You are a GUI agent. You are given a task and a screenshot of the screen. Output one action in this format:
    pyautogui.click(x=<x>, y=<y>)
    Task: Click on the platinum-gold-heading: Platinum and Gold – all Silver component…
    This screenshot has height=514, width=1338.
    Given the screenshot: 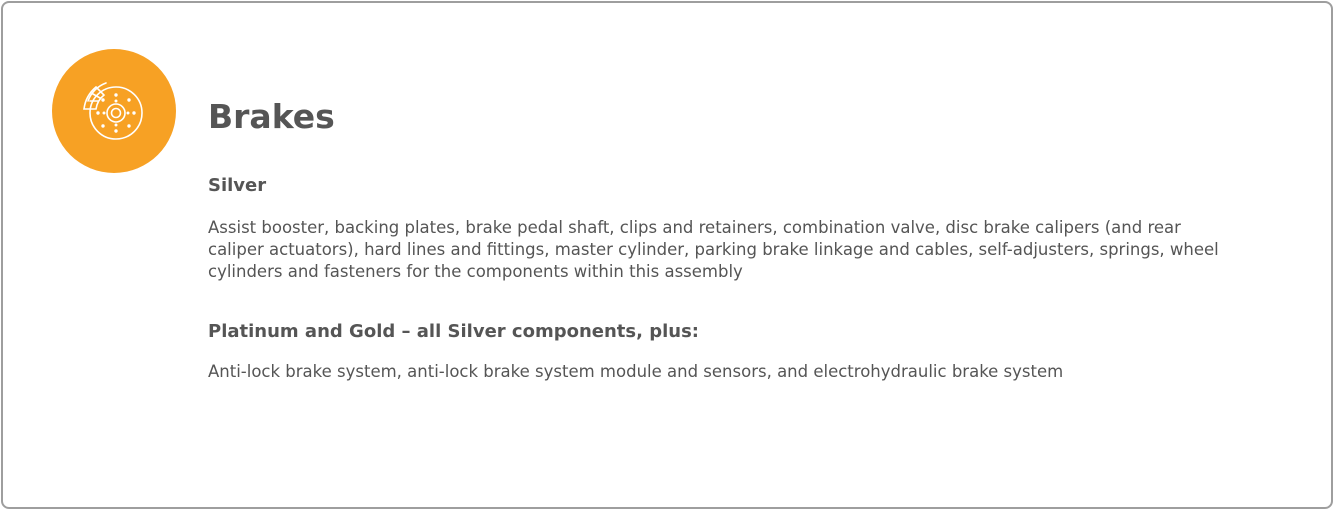 What is the action you would take?
    pyautogui.click(x=454, y=331)
    